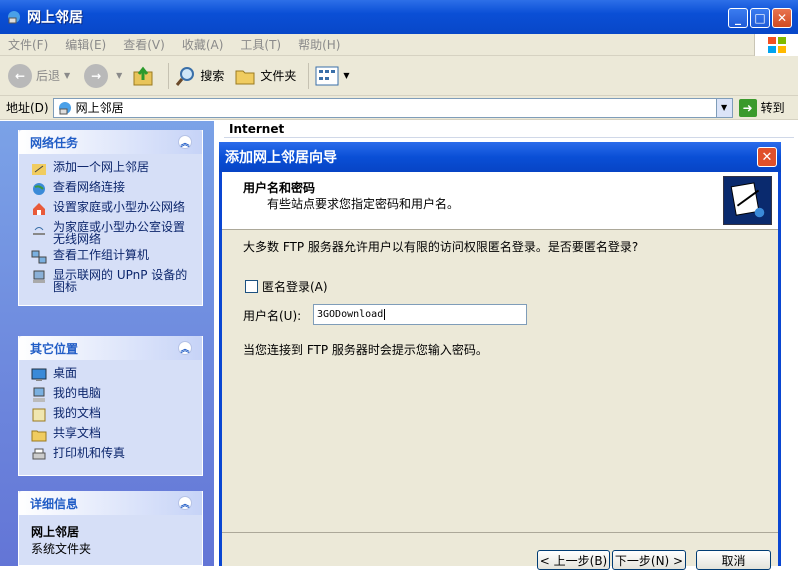 The image size is (798, 570). What do you see at coordinates (747, 200) in the screenshot?
I see `wizard-network-icon` at bounding box center [747, 200].